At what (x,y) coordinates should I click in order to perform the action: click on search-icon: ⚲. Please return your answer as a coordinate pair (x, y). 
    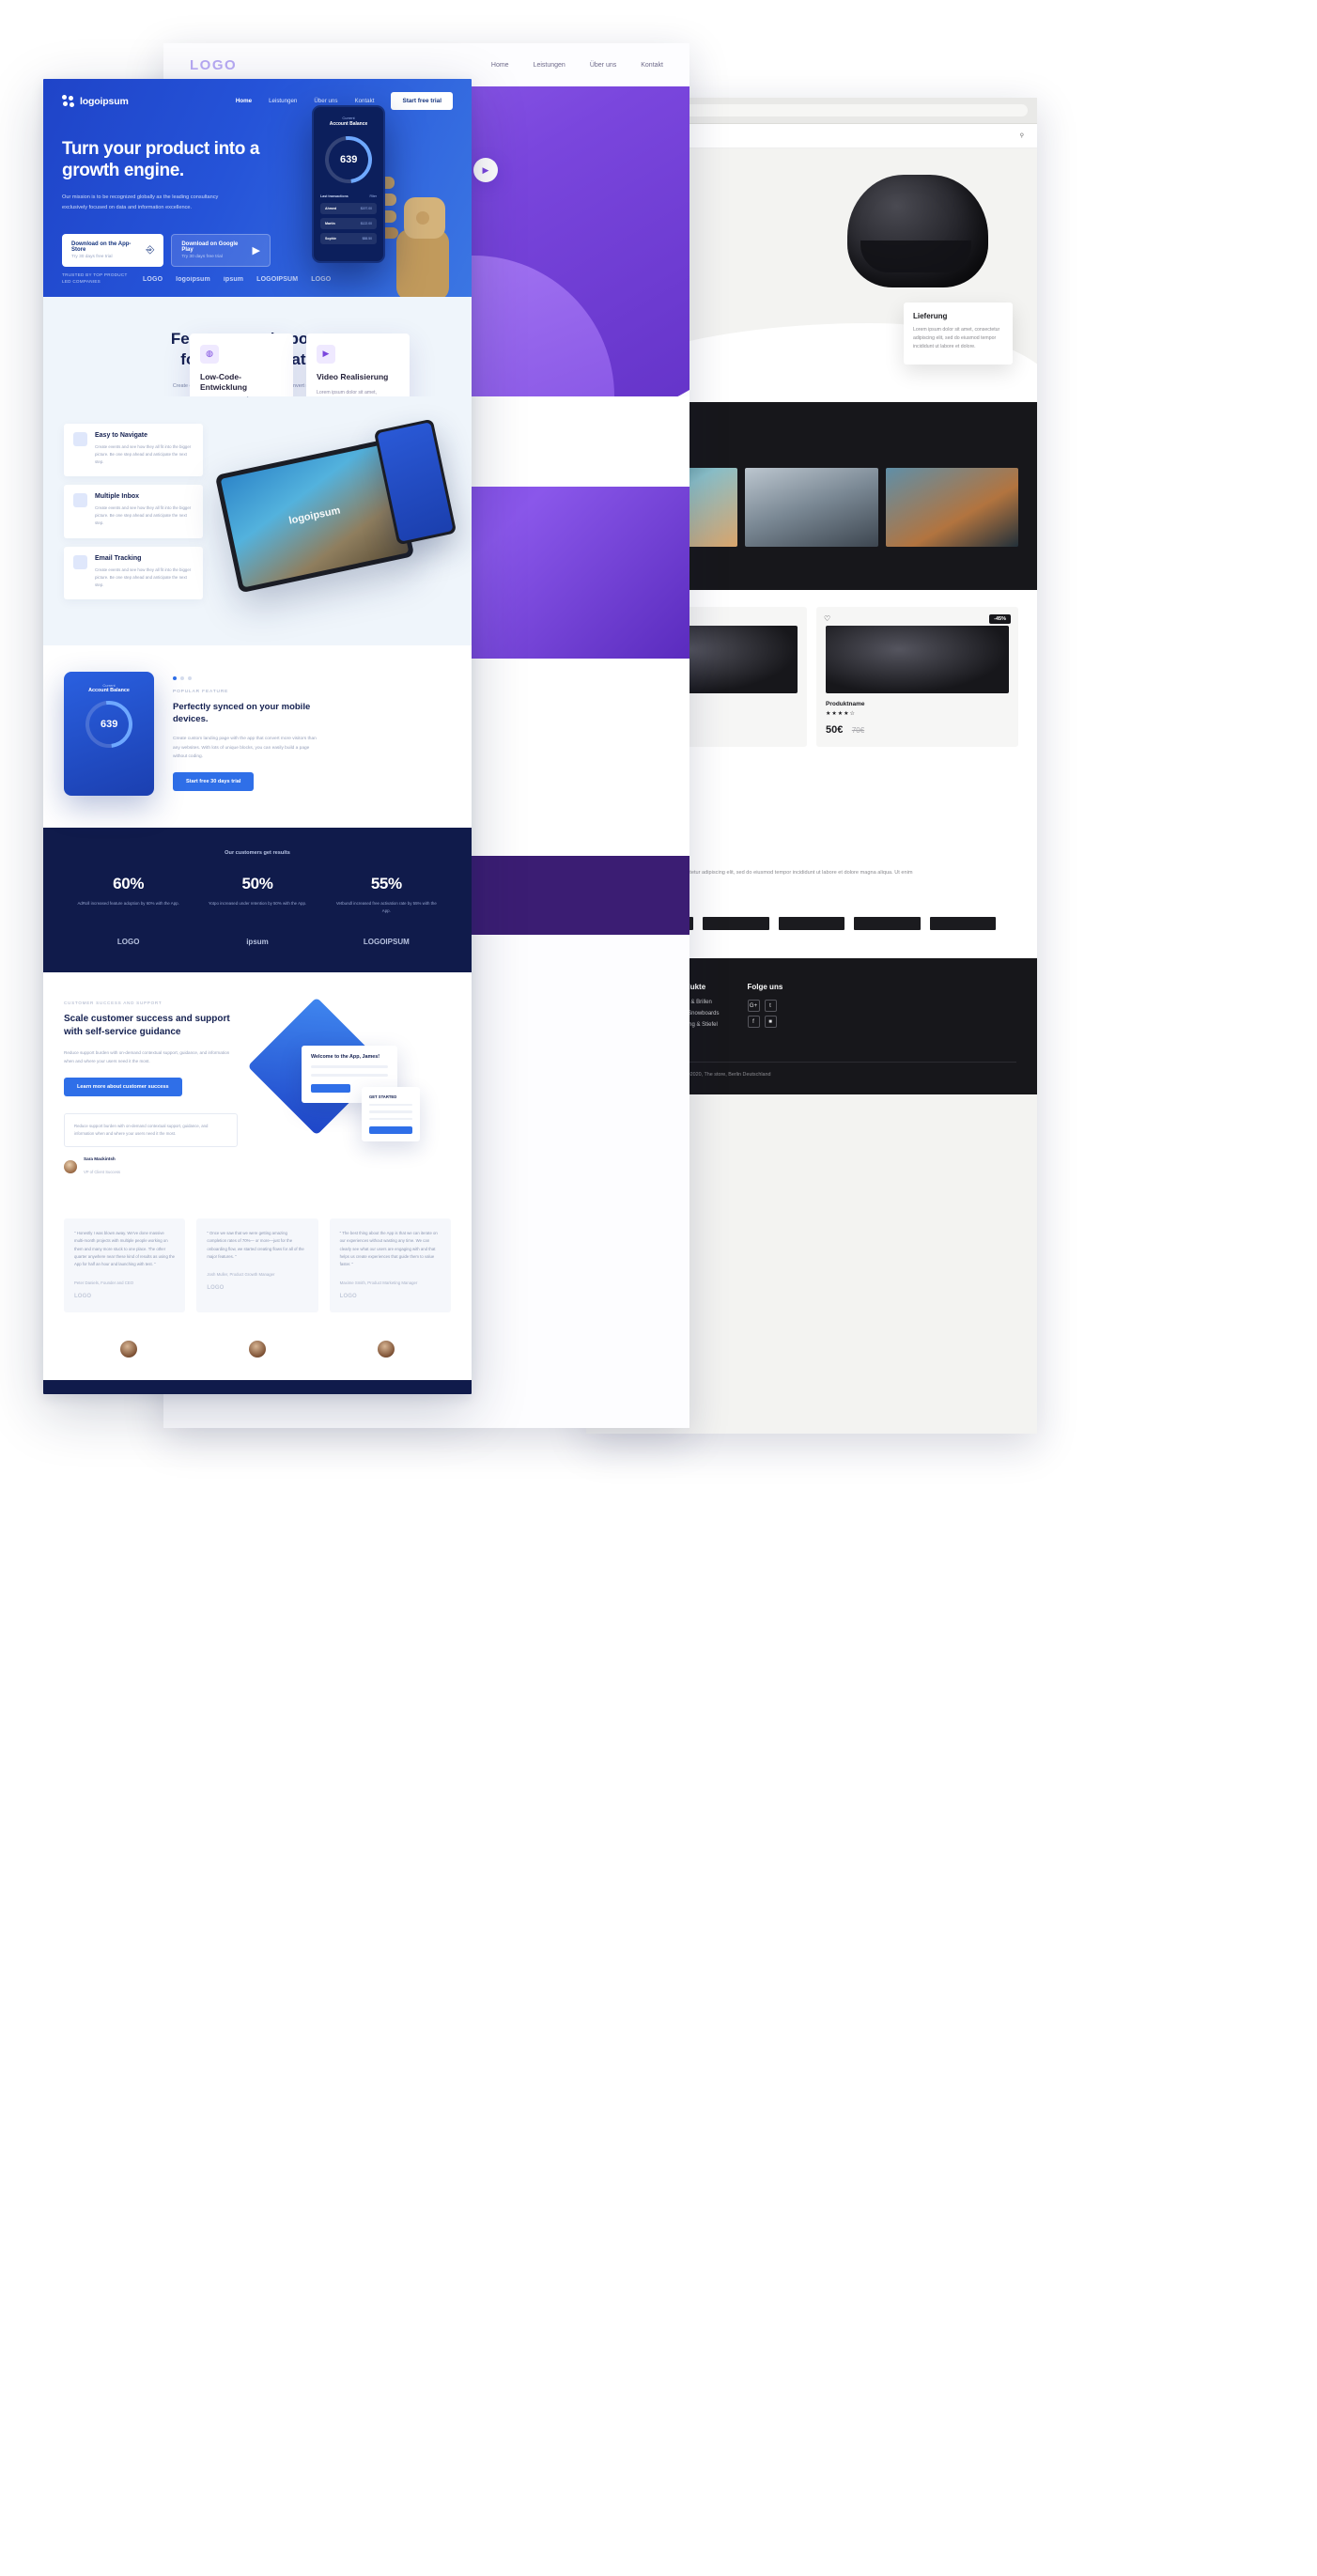
    Looking at the image, I should click on (1022, 136).